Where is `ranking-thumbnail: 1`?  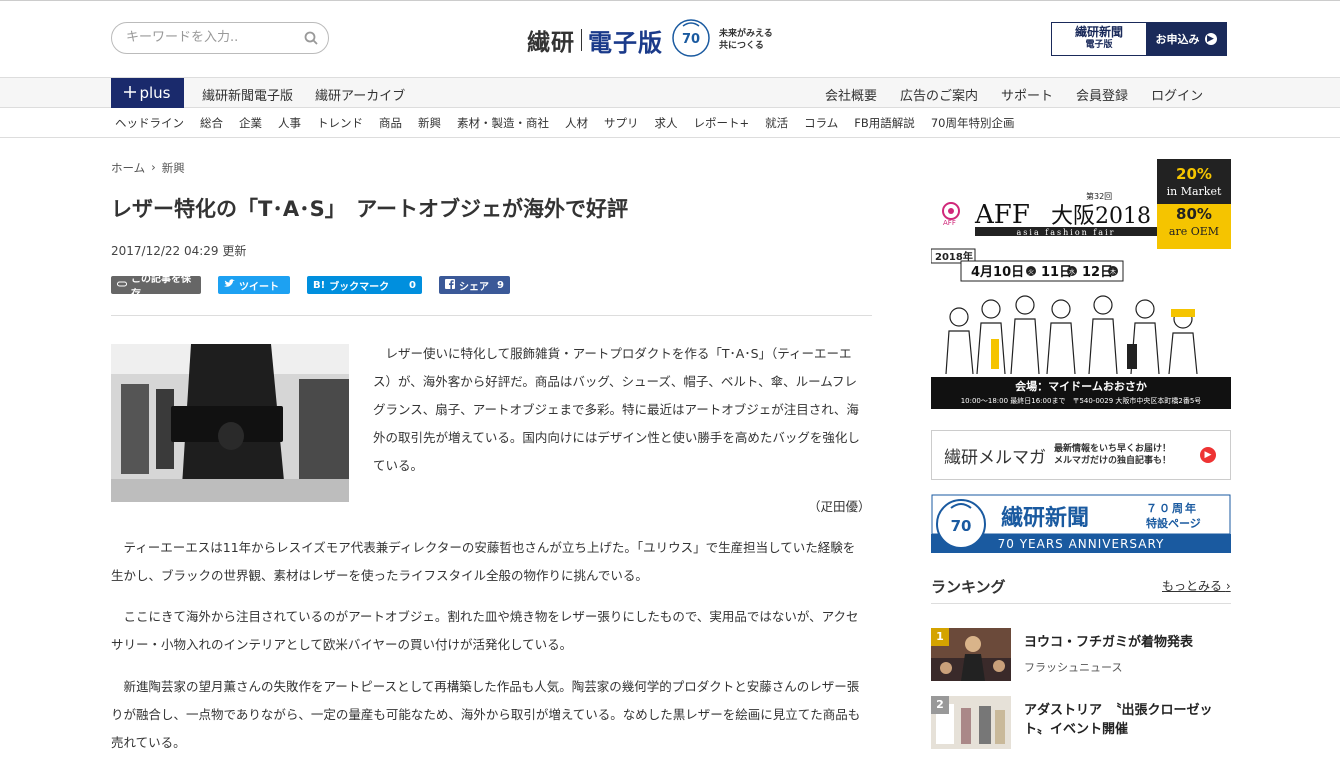 ranking-thumbnail: 1 is located at coordinates (971, 654).